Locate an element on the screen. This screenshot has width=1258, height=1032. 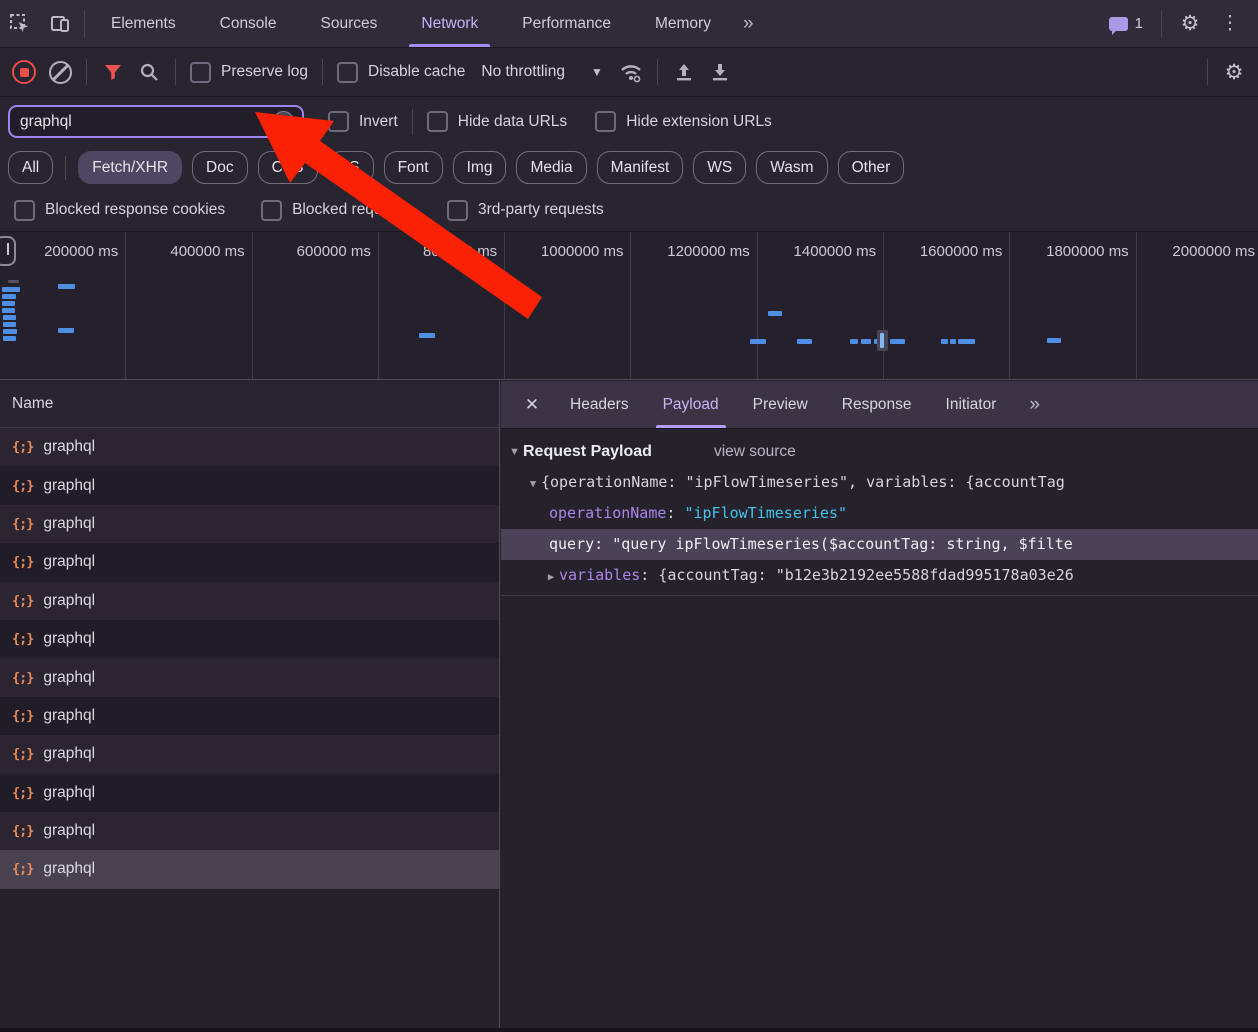
filter-chip-wasm: Wasm is located at coordinates (792, 167).